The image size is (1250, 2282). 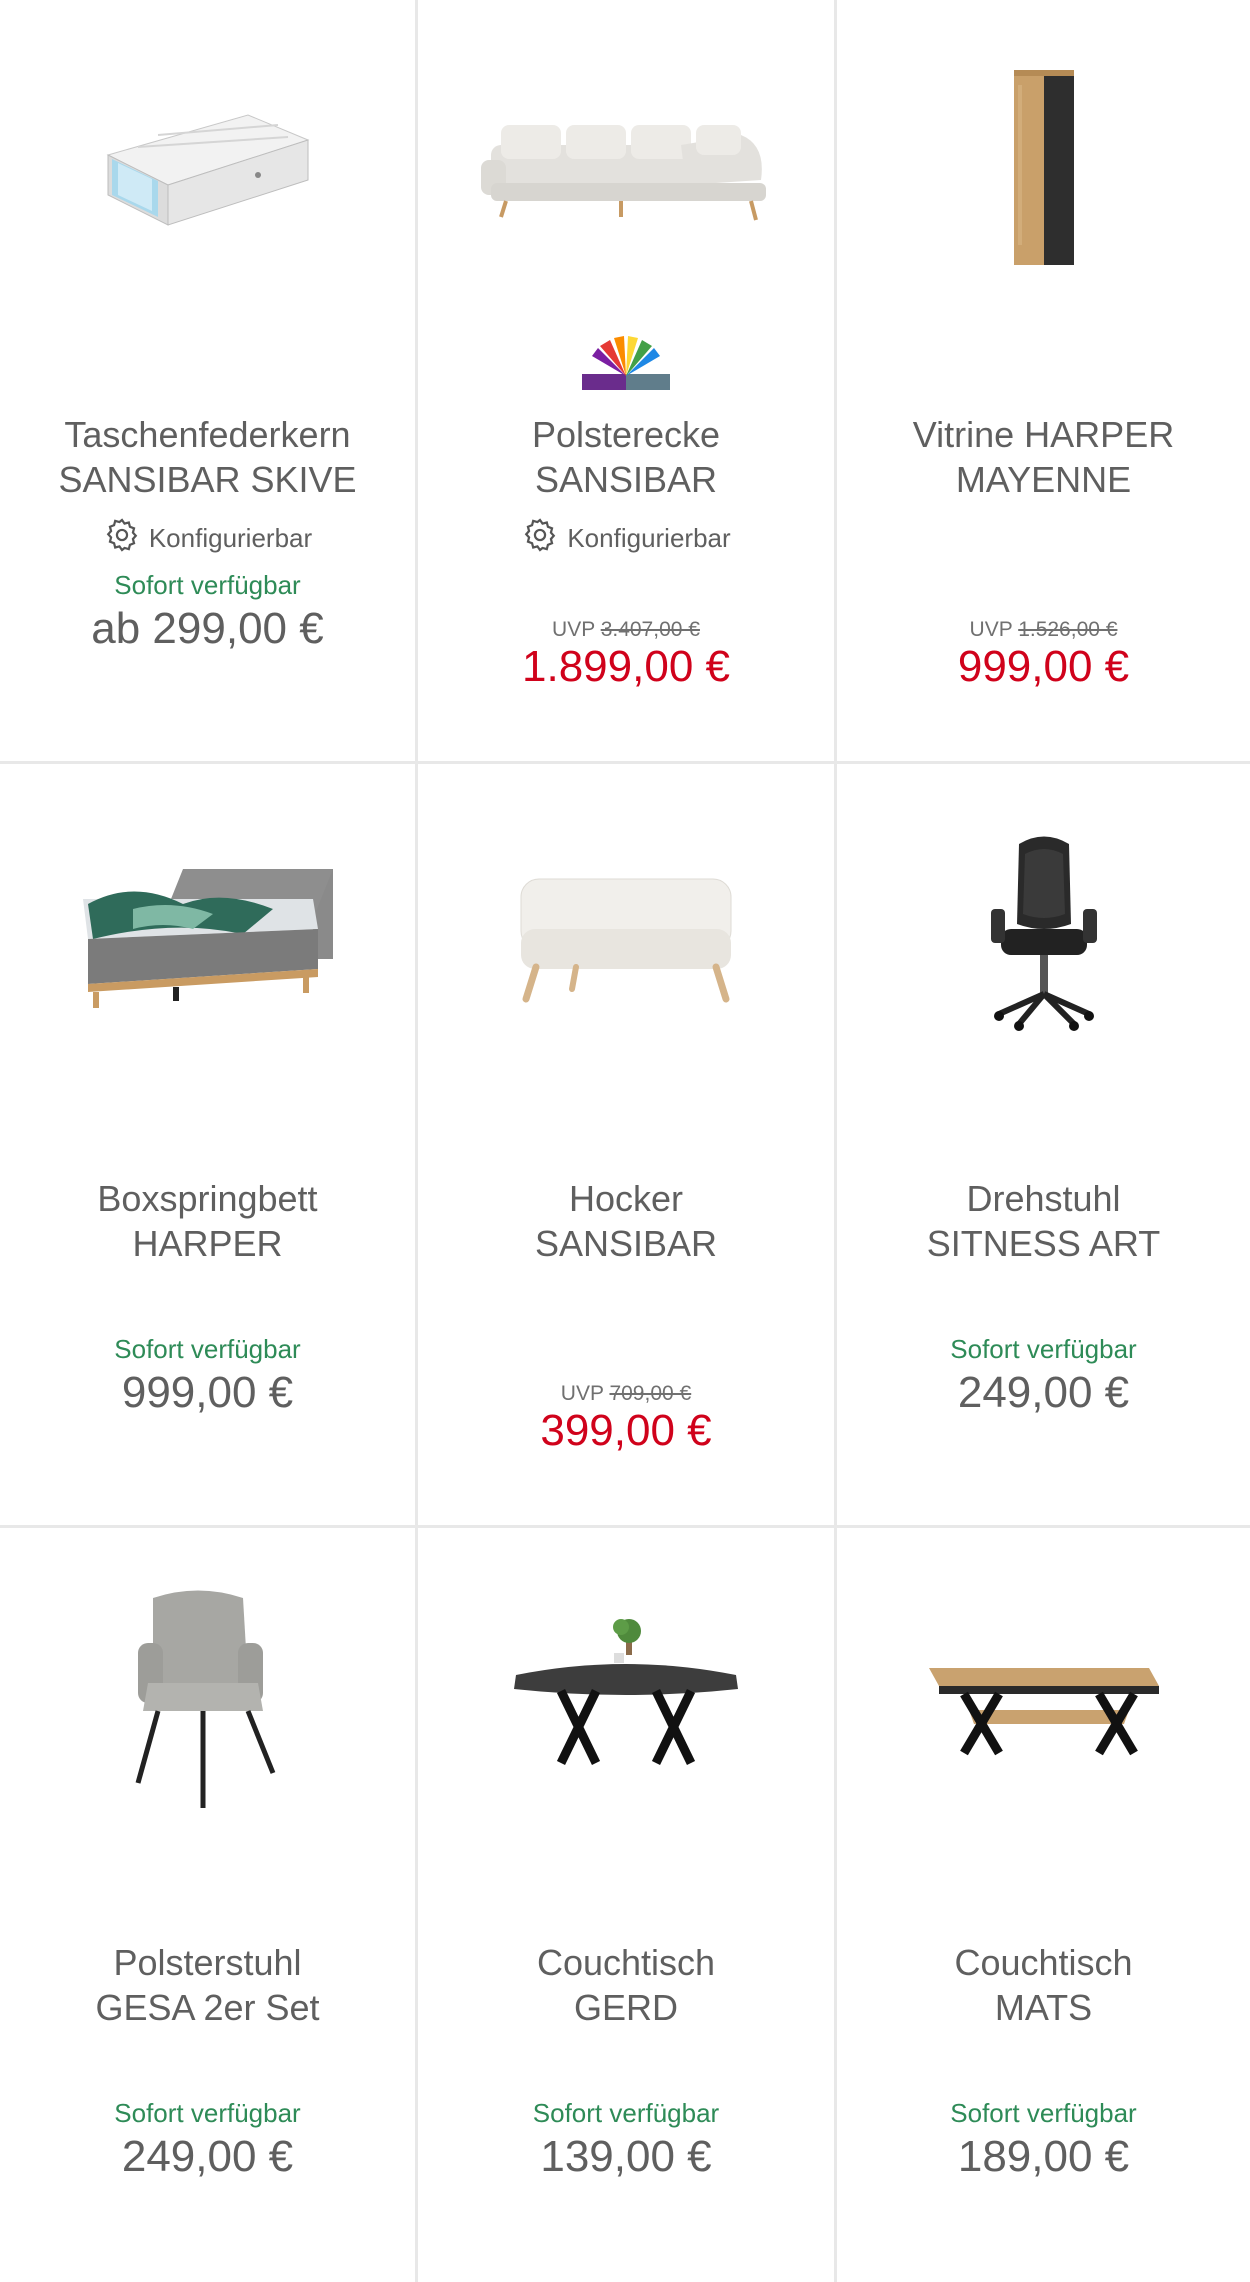 I want to click on vitrine-cabinet-image, so click(x=1043, y=170).